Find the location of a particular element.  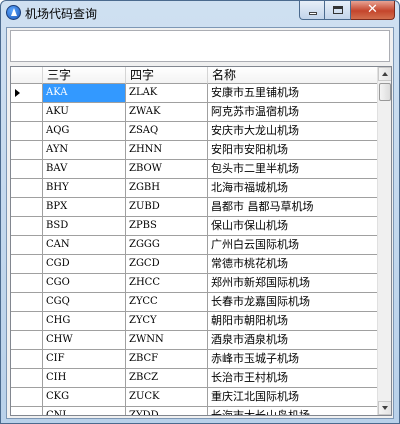

table-row: CIF ZBCF 赤峰市玉城子机场 is located at coordinates (195, 359).